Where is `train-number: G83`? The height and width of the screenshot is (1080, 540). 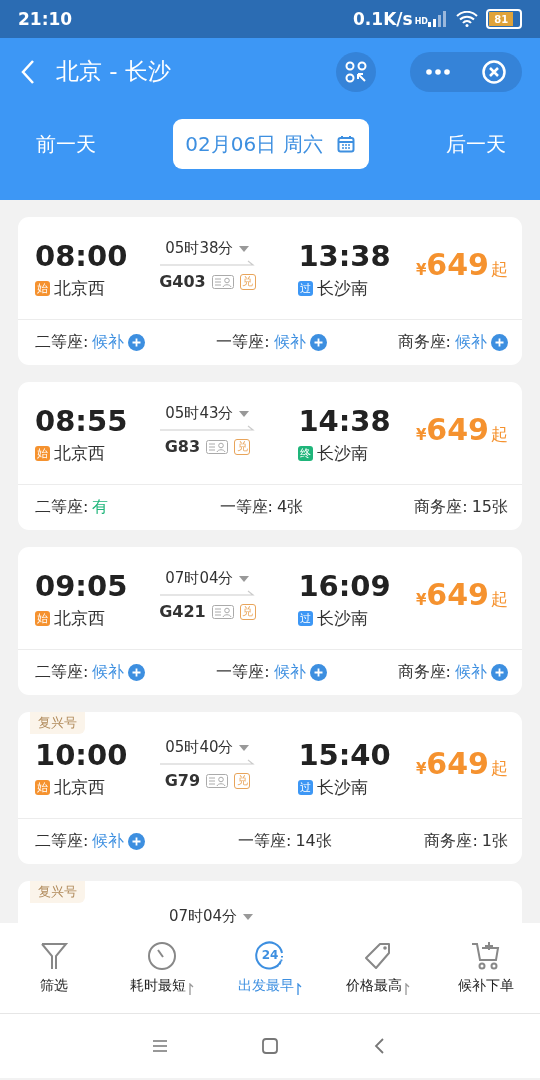
train-number: G83 is located at coordinates (182, 446).